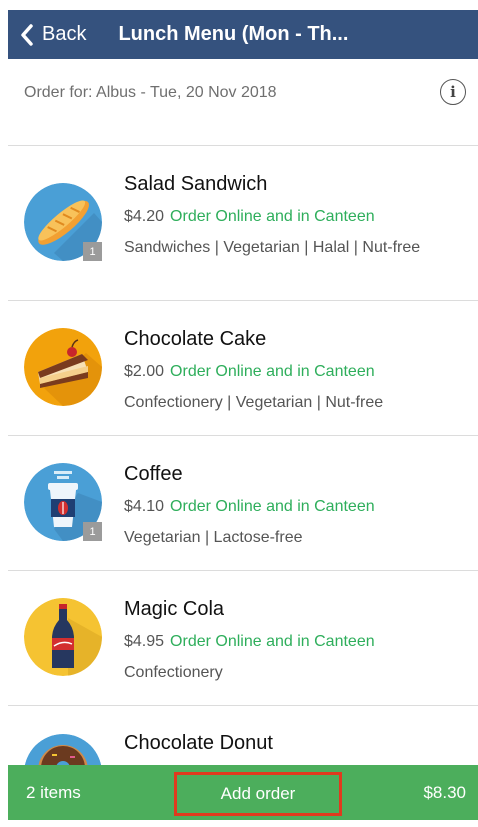 The image size is (478, 827). What do you see at coordinates (63, 367) in the screenshot?
I see `cake-icon` at bounding box center [63, 367].